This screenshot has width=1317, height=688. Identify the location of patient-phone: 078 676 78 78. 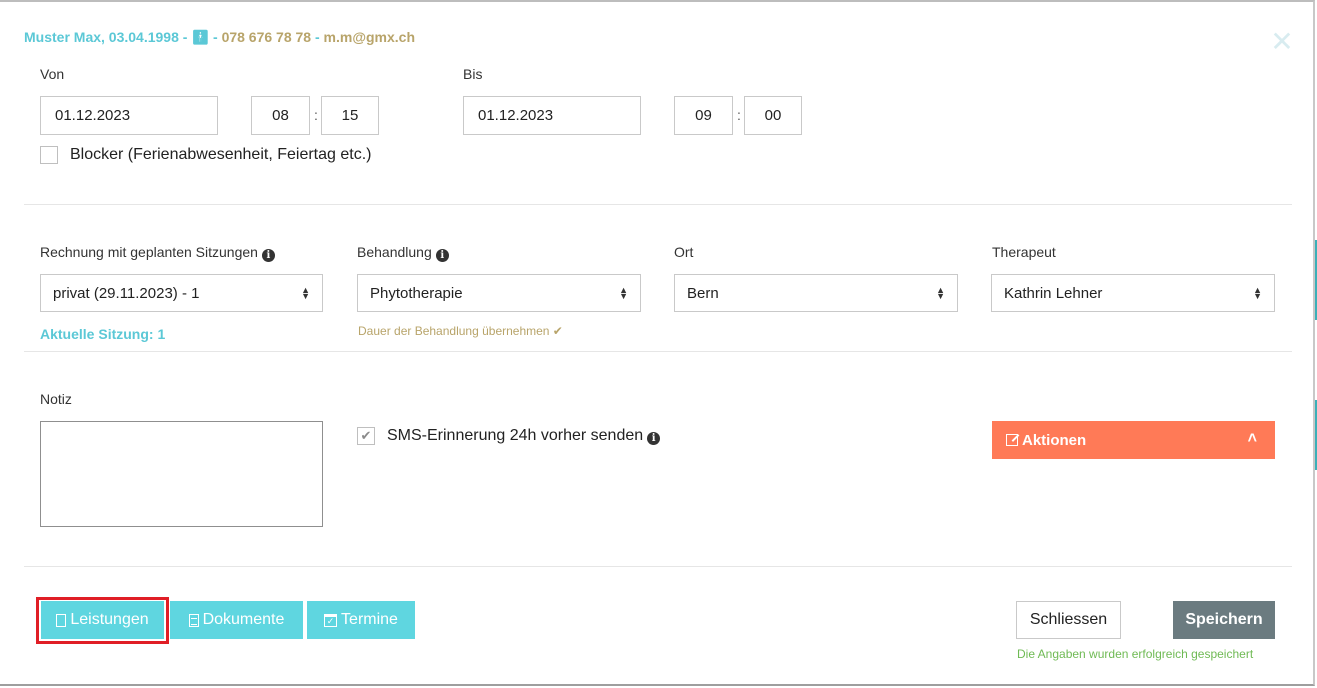
(266, 37).